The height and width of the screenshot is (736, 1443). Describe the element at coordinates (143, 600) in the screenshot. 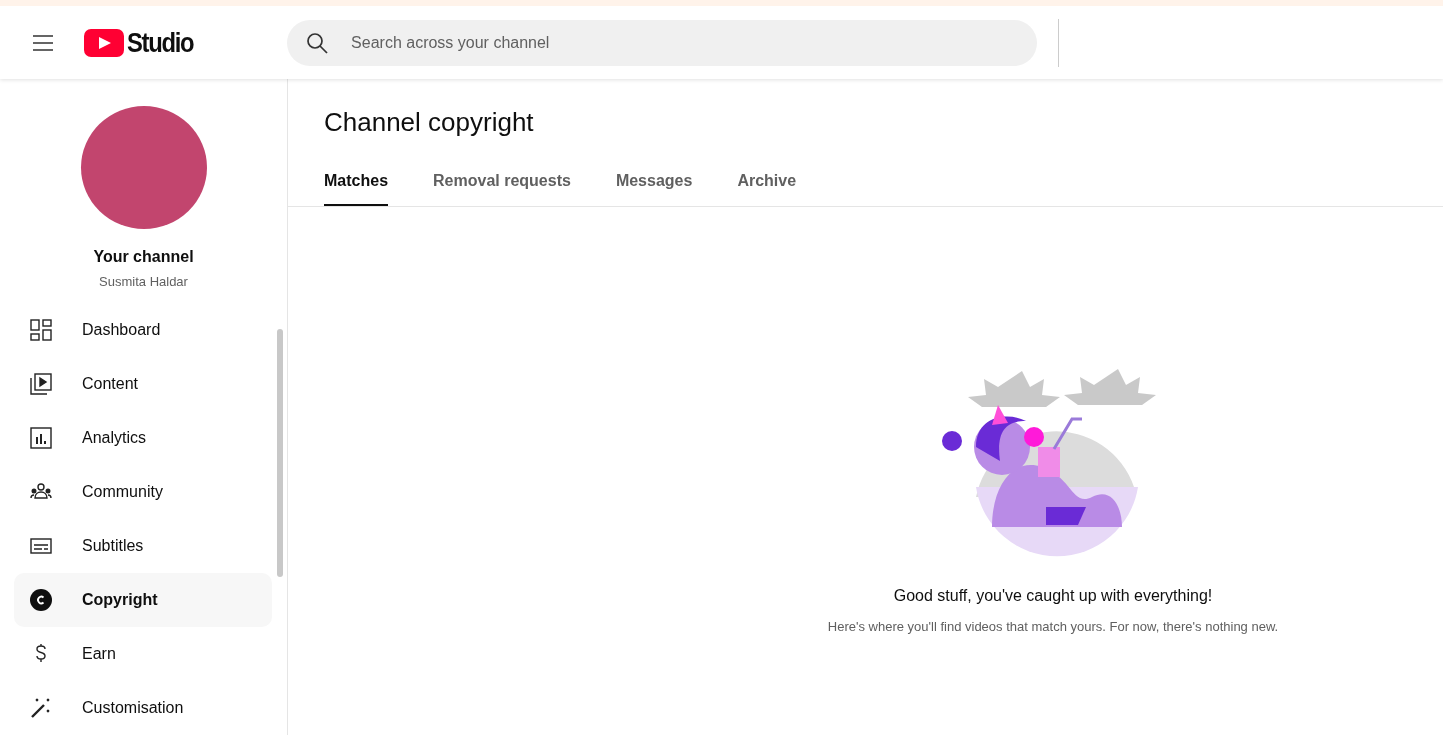

I see `nav-item: Copyright` at that location.